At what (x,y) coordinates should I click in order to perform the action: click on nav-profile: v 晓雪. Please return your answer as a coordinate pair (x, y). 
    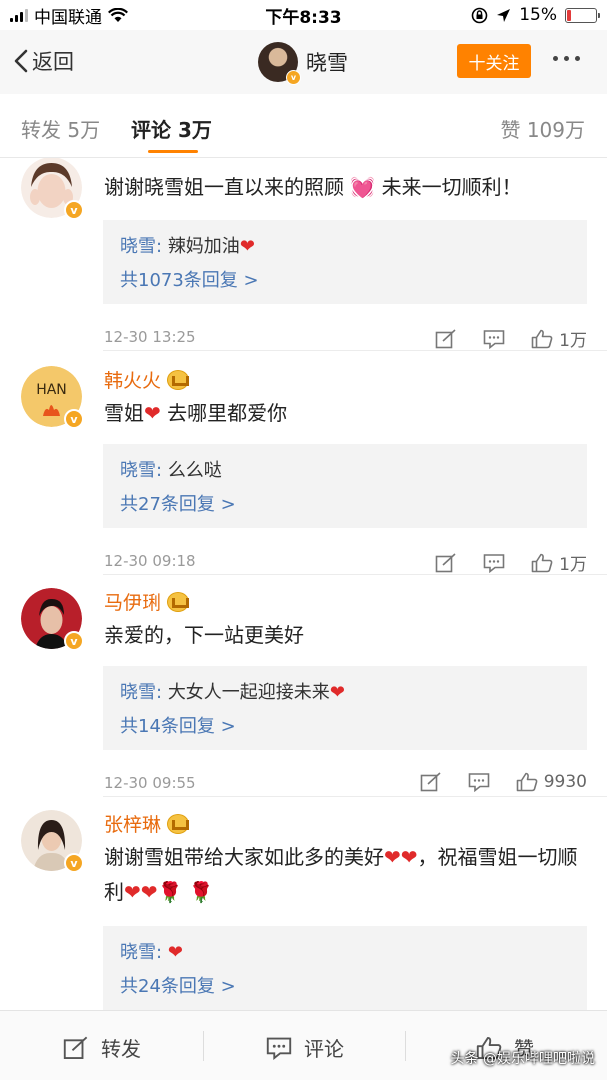
    Looking at the image, I should click on (303, 63).